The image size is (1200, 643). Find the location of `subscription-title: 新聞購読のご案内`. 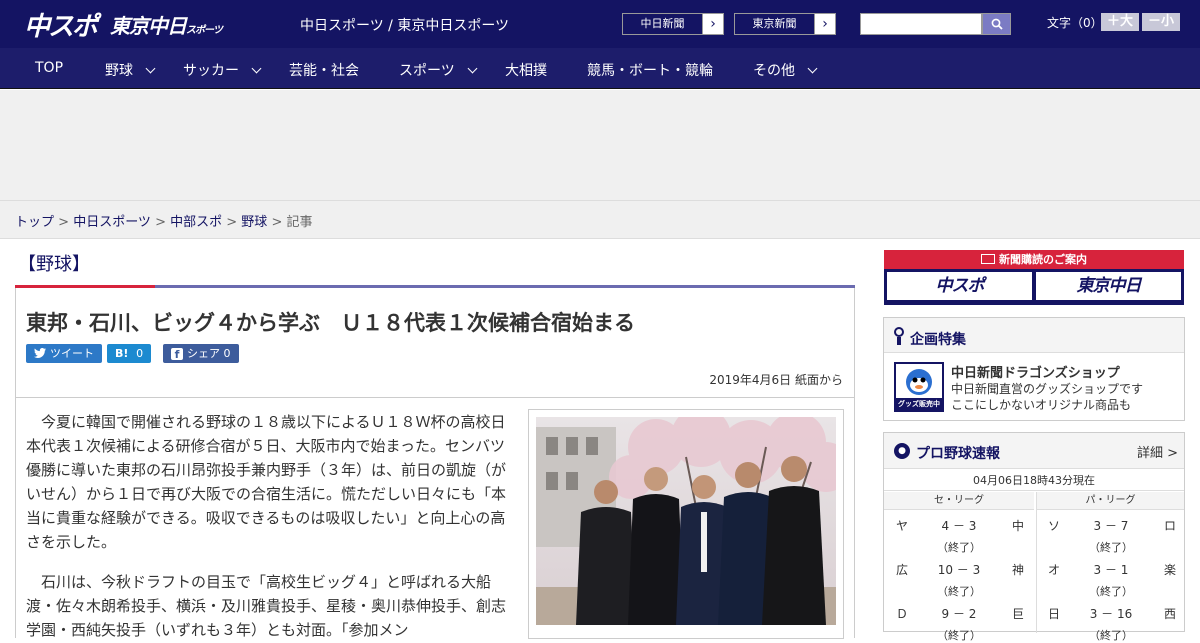

subscription-title: 新聞購読のご案内 is located at coordinates (1034, 259).